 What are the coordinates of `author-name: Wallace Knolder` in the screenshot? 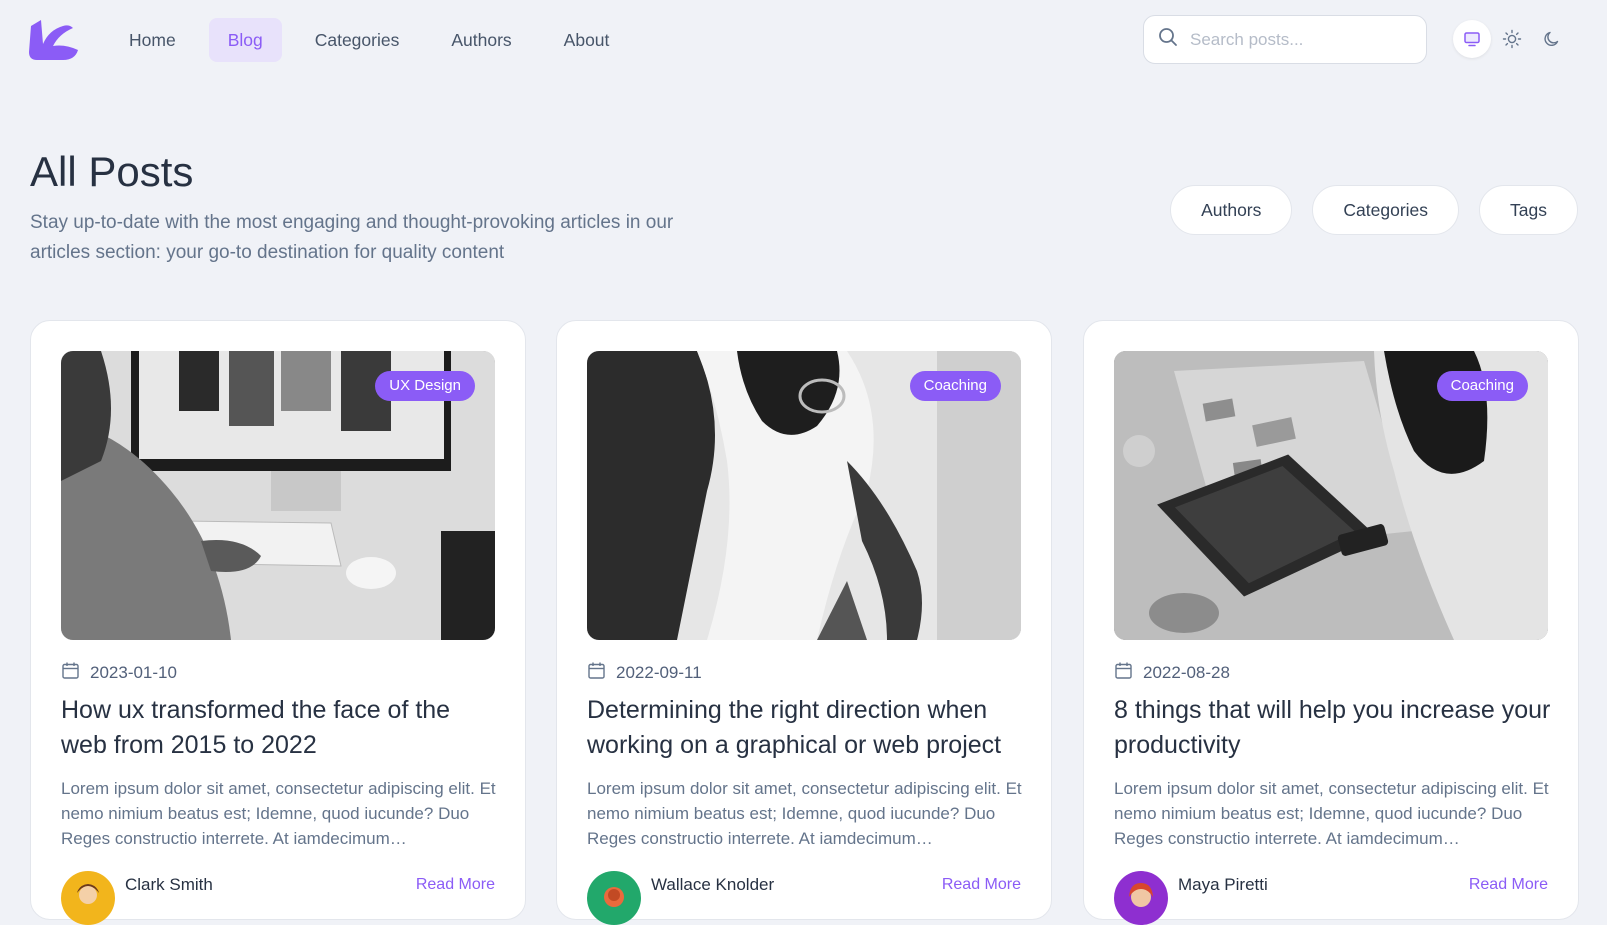 It's located at (713, 884).